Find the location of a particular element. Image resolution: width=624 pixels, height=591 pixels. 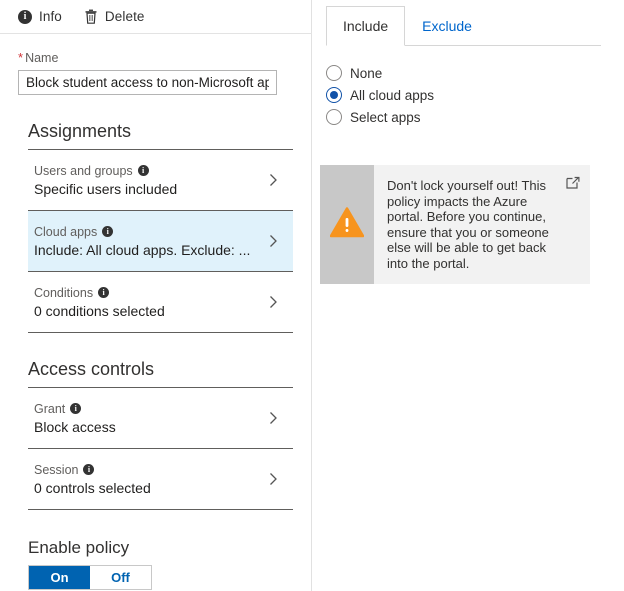

row-value: Specific users included is located at coordinates (106, 188).